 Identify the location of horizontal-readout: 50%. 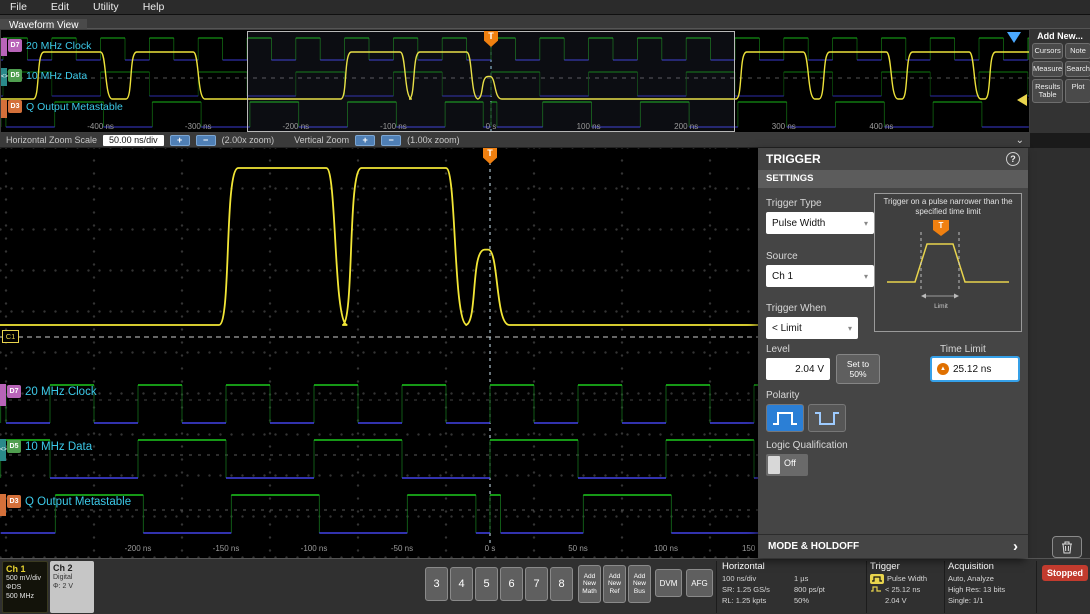
(802, 600).